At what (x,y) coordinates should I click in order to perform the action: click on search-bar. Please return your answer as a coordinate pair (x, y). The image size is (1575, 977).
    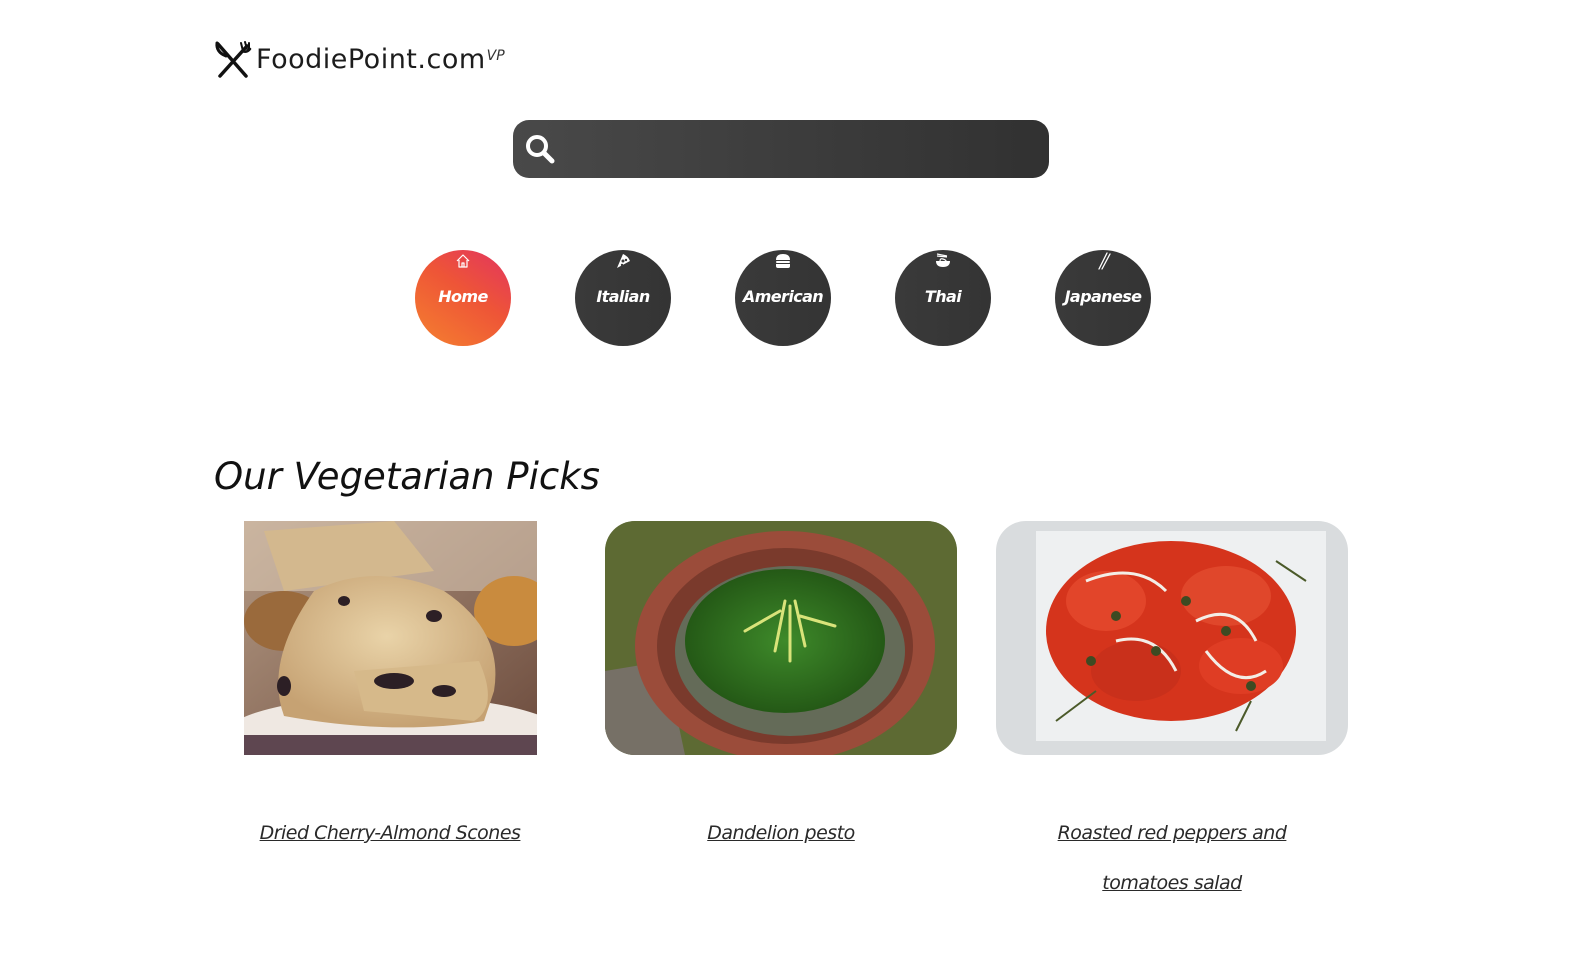
    Looking at the image, I should click on (781, 149).